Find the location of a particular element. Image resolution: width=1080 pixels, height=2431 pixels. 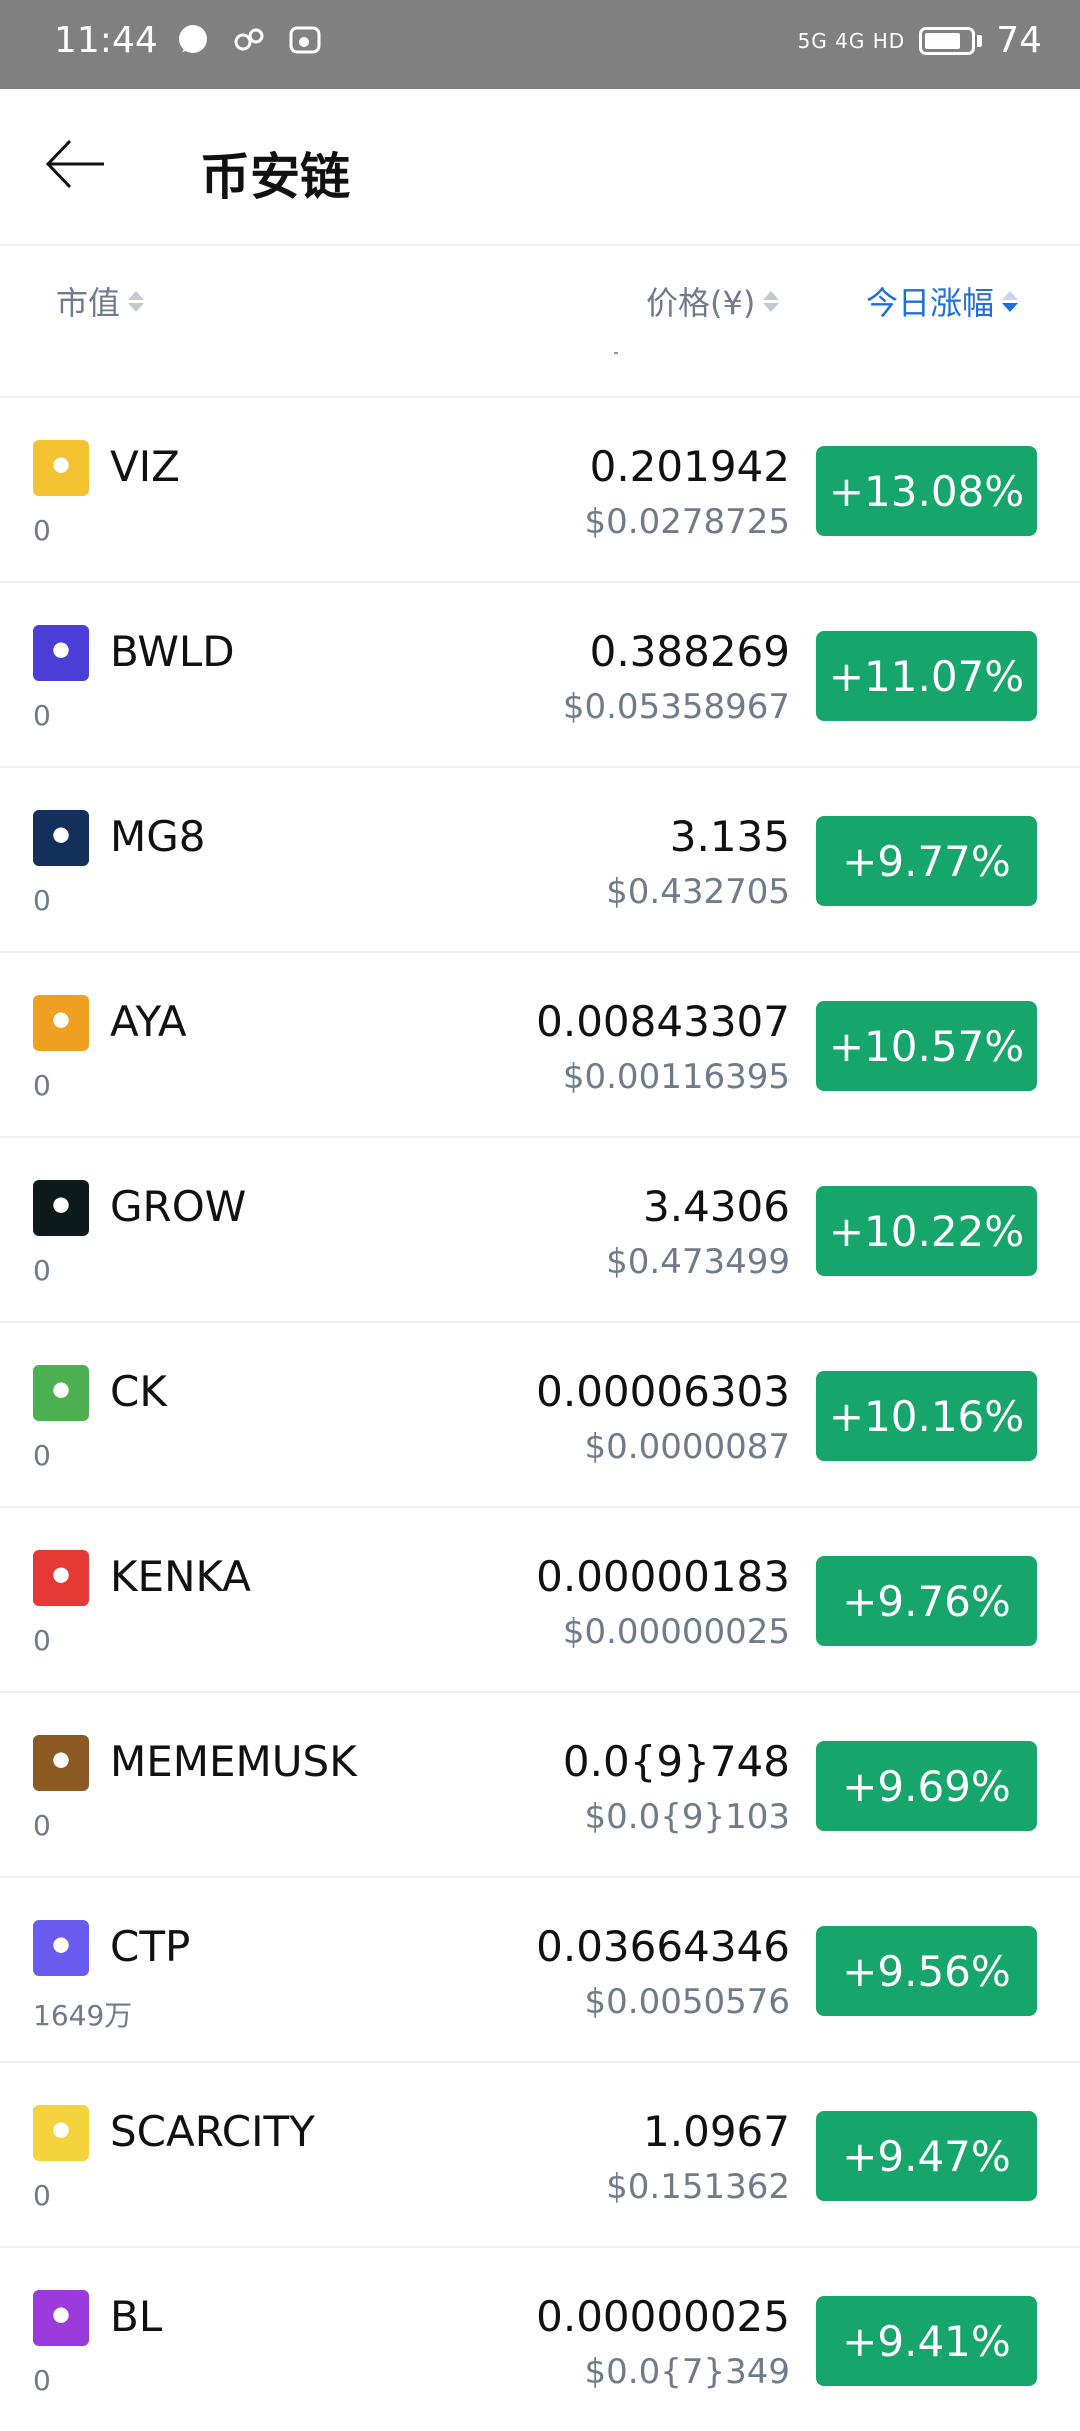

token-price-usd: $0.473499 is located at coordinates (698, 1262).